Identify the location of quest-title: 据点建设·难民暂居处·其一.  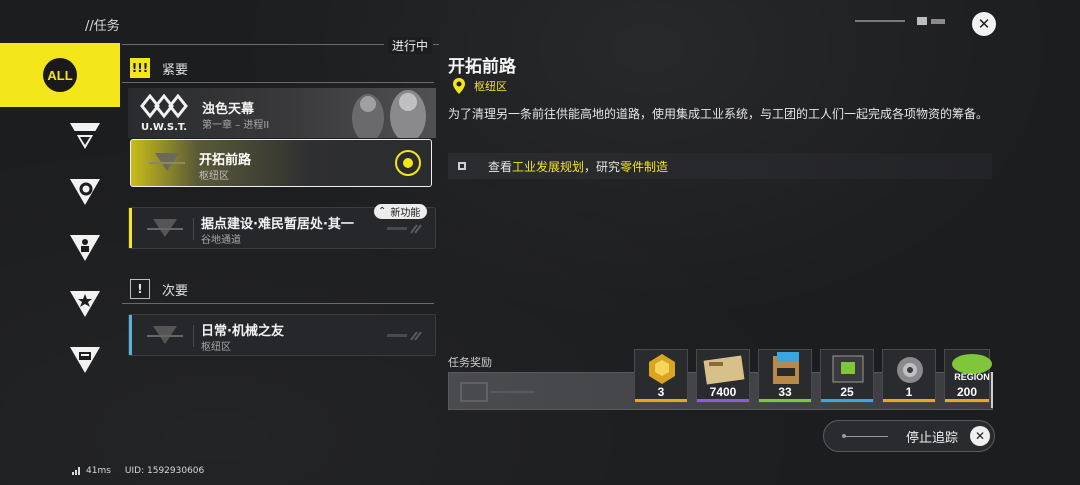
(277, 224).